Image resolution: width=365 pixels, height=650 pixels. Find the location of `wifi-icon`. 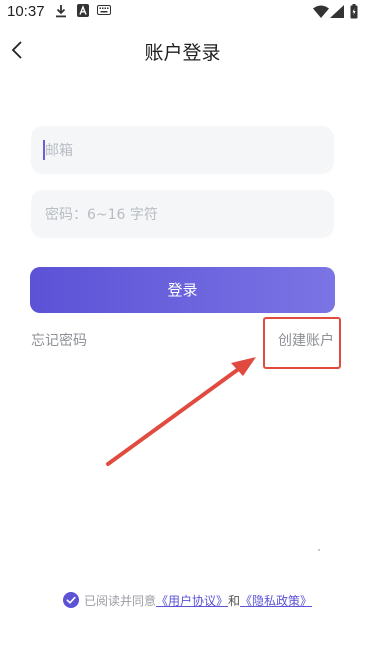

wifi-icon is located at coordinates (321, 11).